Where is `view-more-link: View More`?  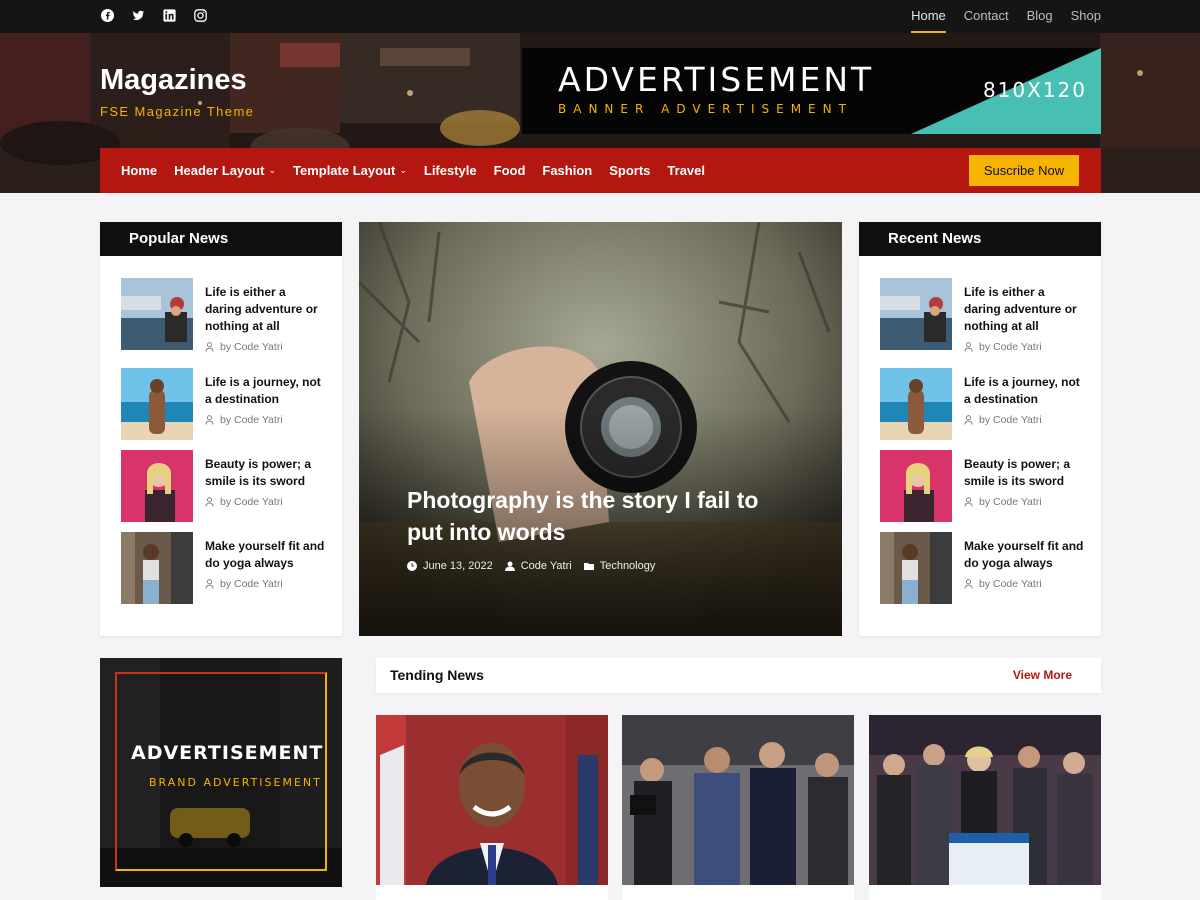
view-more-link: View More is located at coordinates (1042, 675).